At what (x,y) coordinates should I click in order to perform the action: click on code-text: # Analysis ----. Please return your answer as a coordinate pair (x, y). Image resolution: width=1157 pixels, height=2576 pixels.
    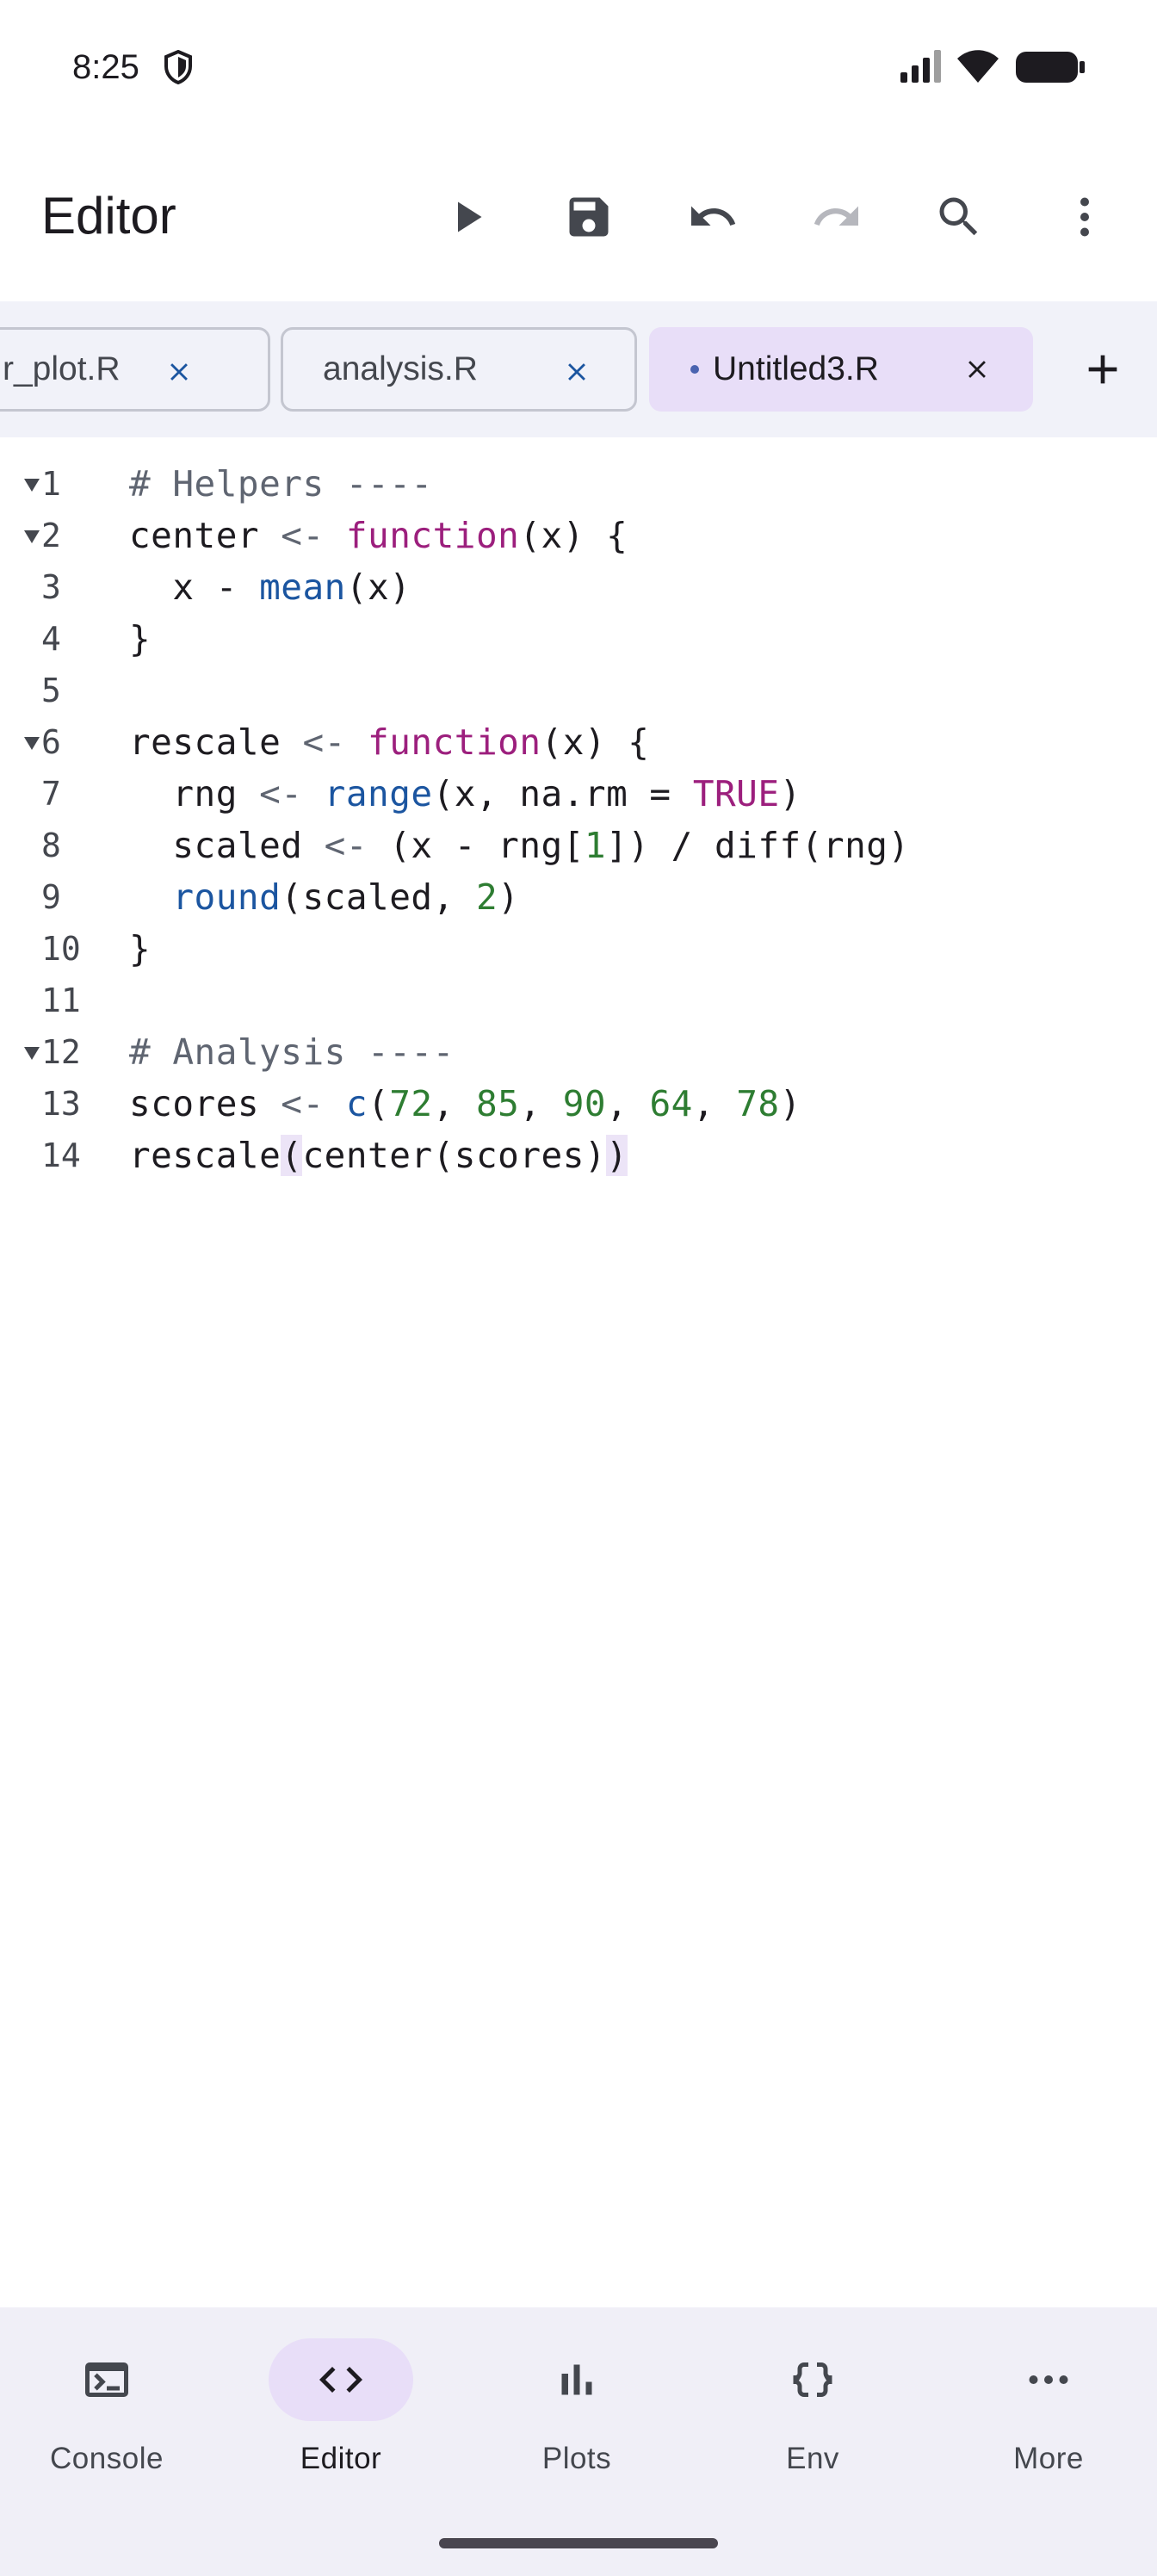
    Looking at the image, I should click on (292, 1052).